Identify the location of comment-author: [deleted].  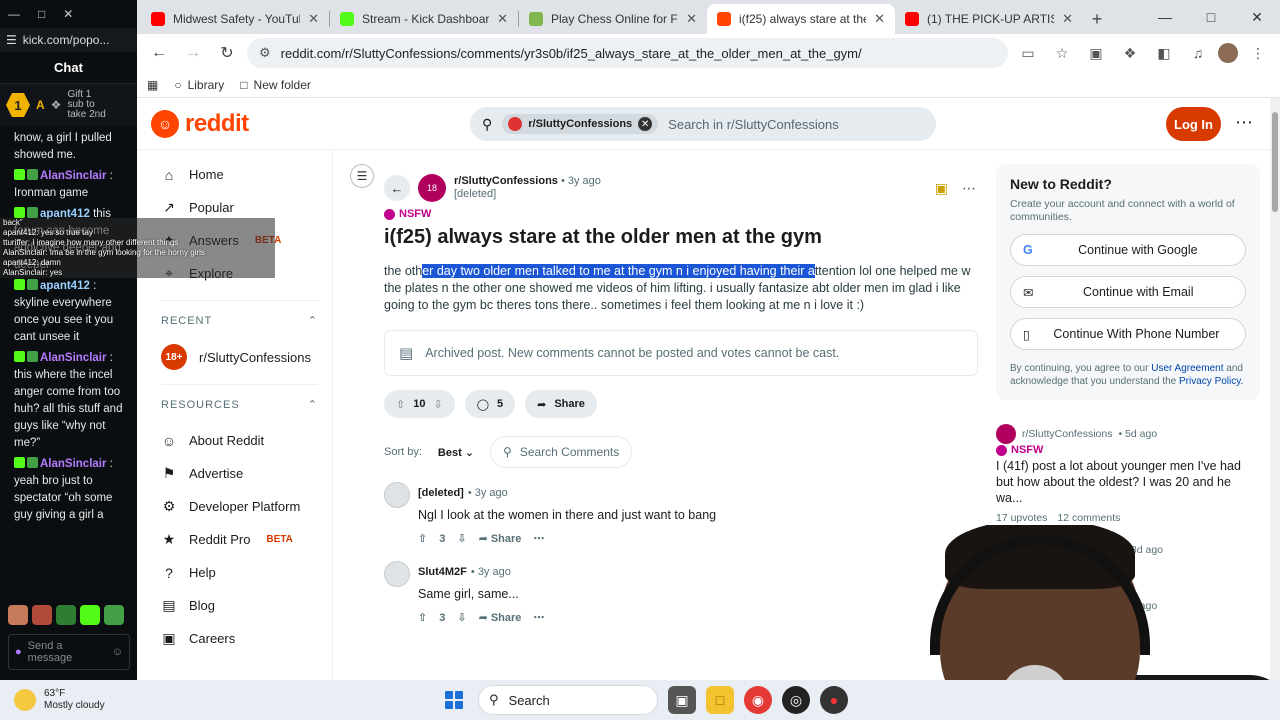
(441, 493).